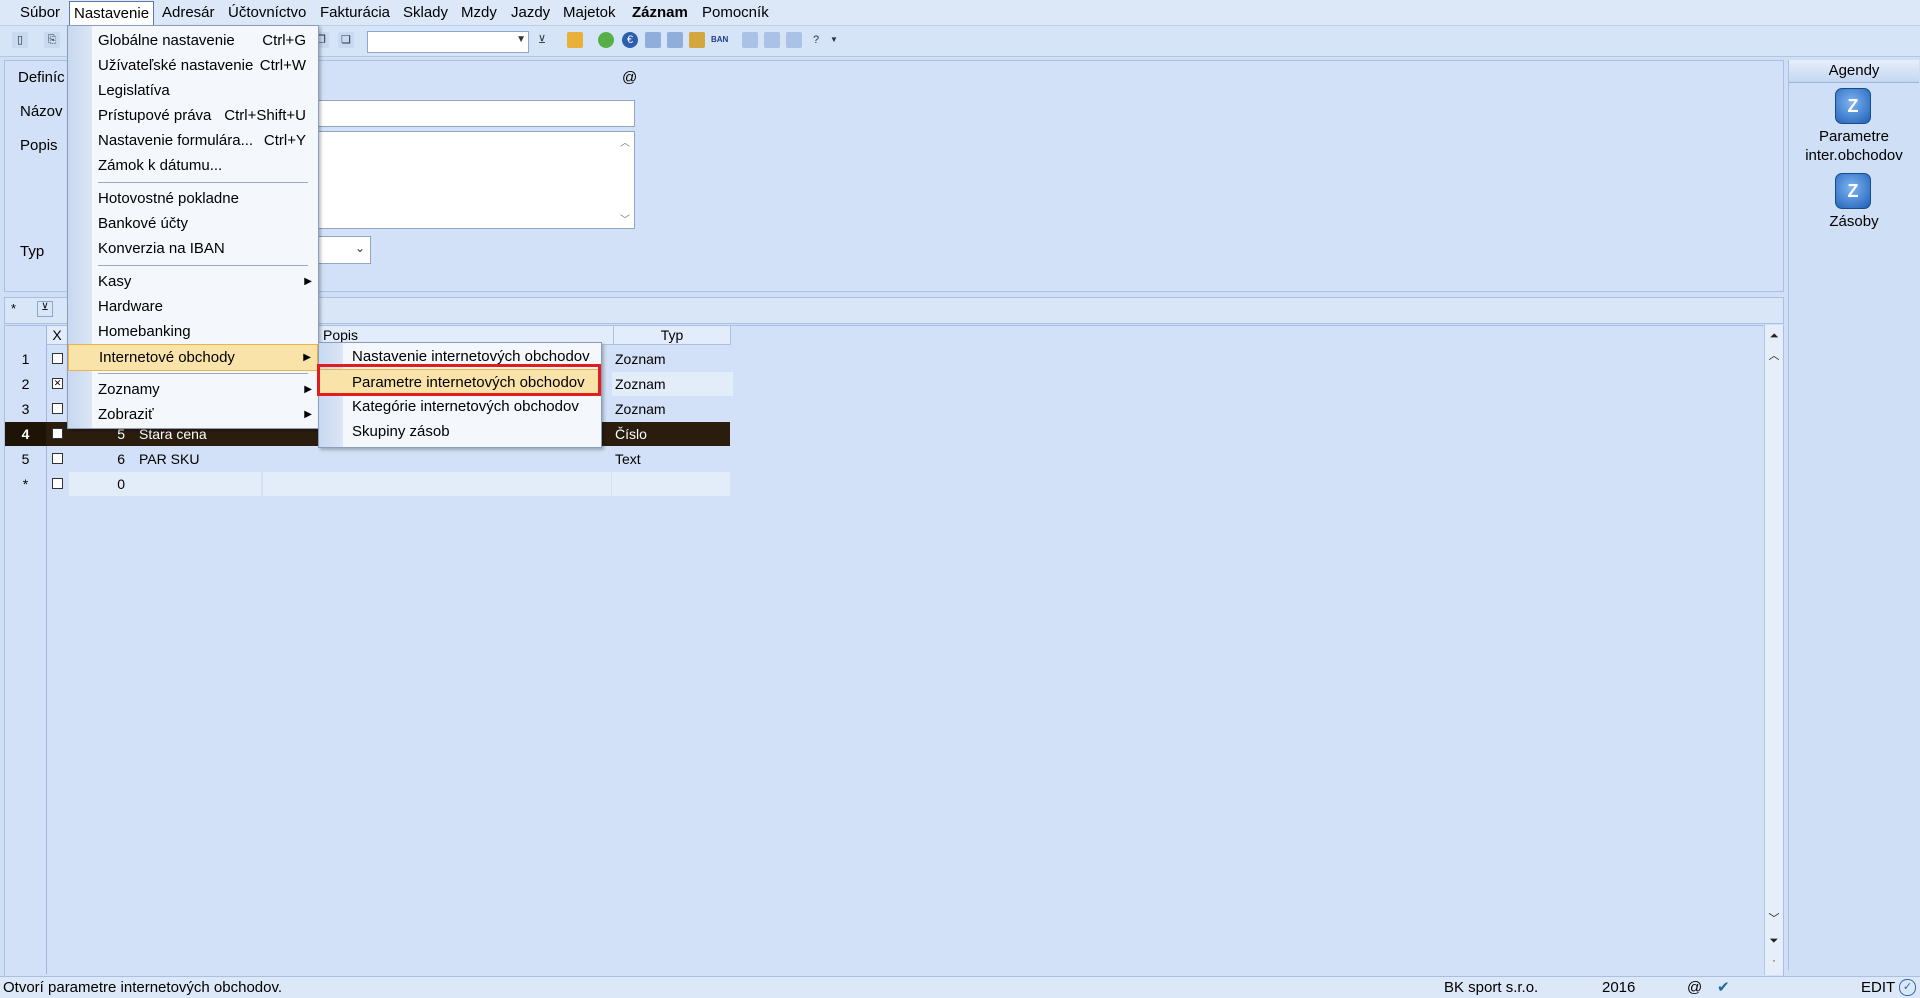 The height and width of the screenshot is (998, 1920). Describe the element at coordinates (1907, 987) in the screenshot. I see `ok-icon: ✓` at that location.